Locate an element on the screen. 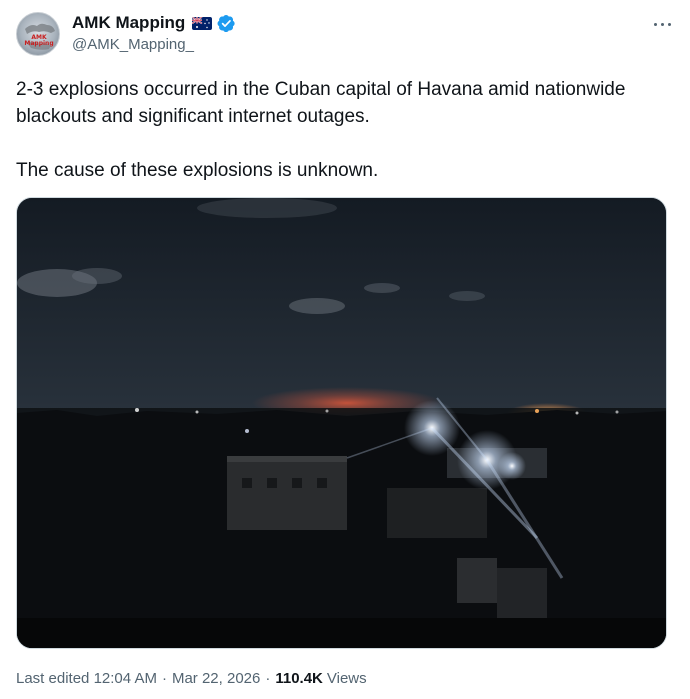 This screenshot has height=699, width=690. author-handle: @AMK_Mapping_ is located at coordinates (133, 44).